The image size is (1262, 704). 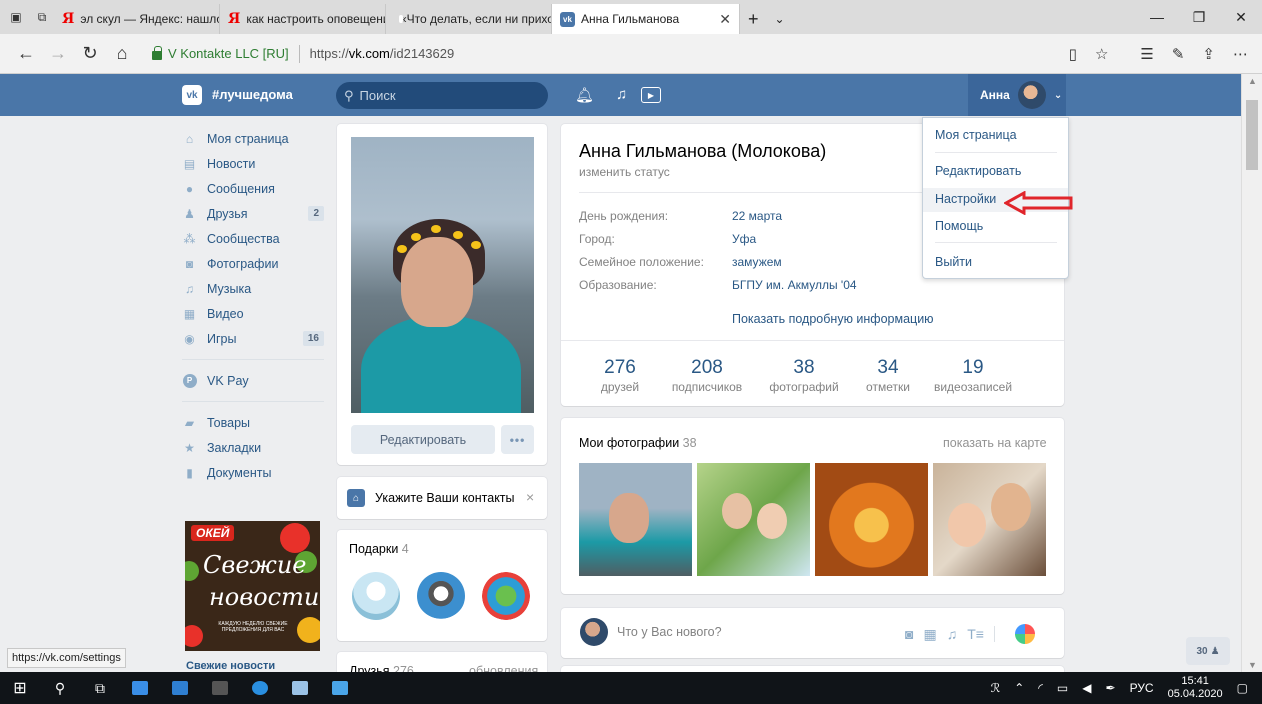 I want to click on refresh-button: ↻, so click(x=90, y=53).